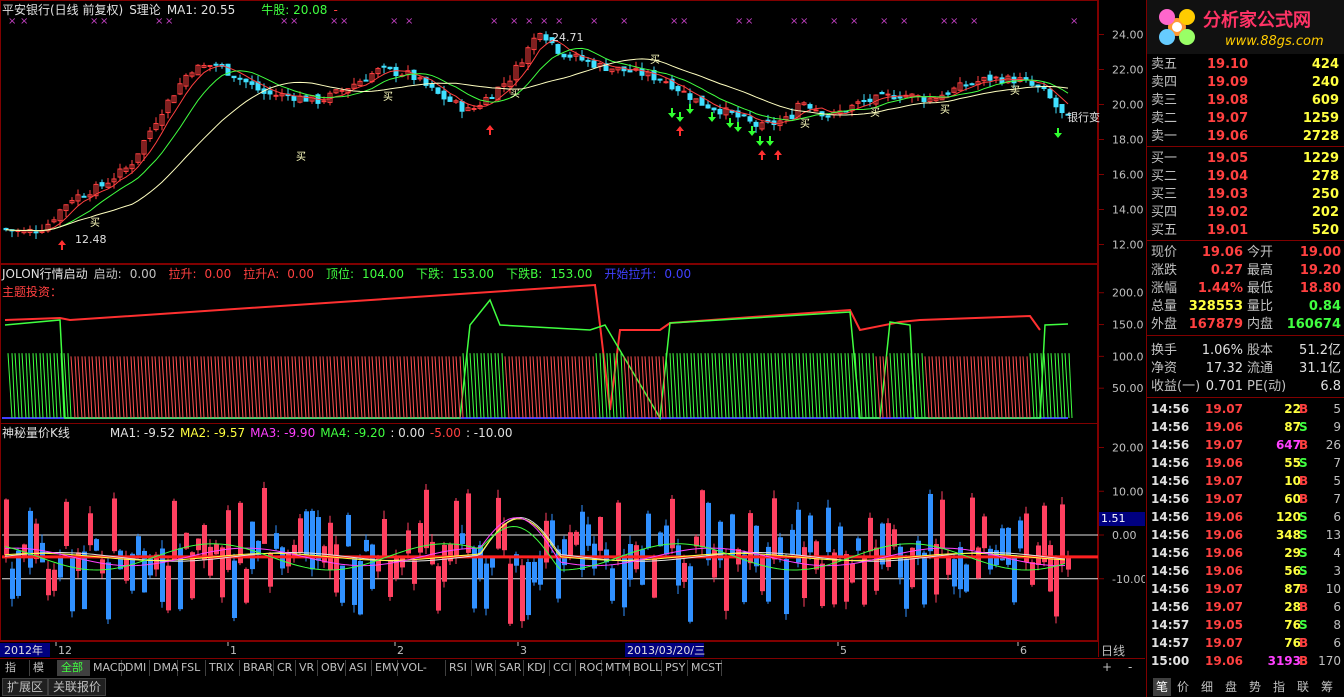 The height and width of the screenshot is (697, 1344). Describe the element at coordinates (77, 687) in the screenshot. I see `extension-tab: 关联报价` at that location.